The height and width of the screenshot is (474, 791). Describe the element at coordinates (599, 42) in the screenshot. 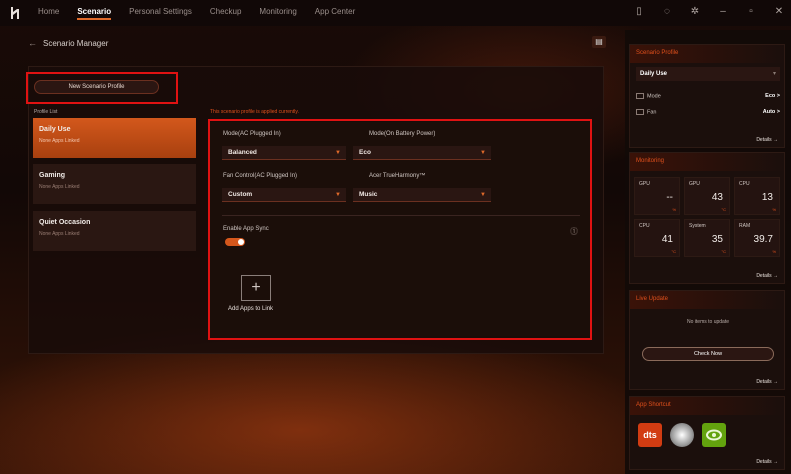

I see `sidebar-toggle-icon: ▤` at that location.